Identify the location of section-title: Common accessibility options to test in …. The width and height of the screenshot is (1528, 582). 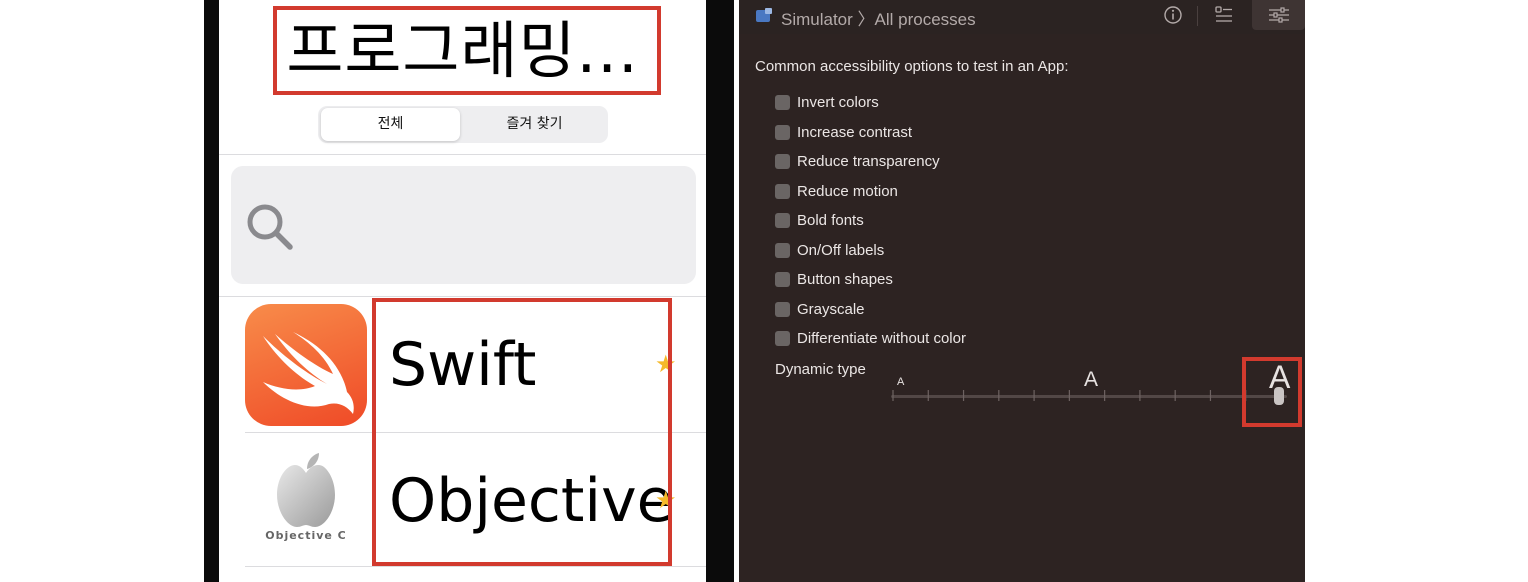
(912, 66).